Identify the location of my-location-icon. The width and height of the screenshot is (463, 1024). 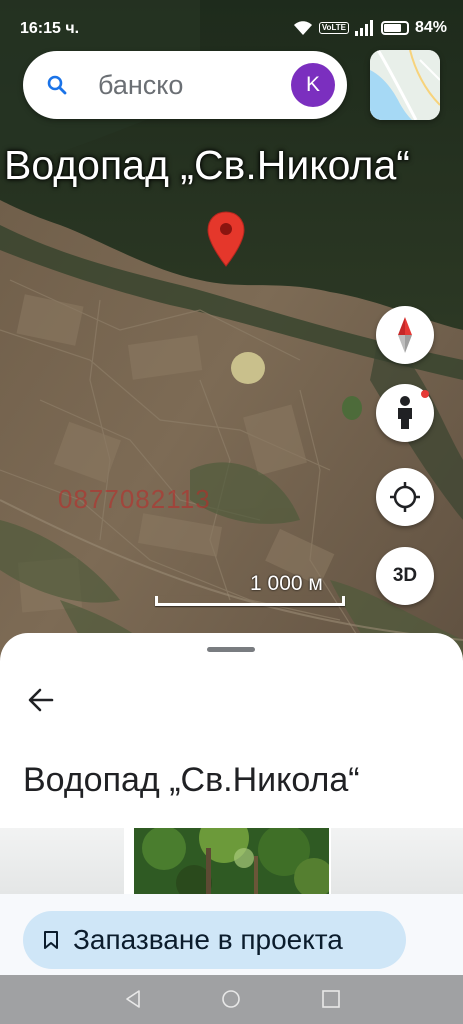
(405, 497).